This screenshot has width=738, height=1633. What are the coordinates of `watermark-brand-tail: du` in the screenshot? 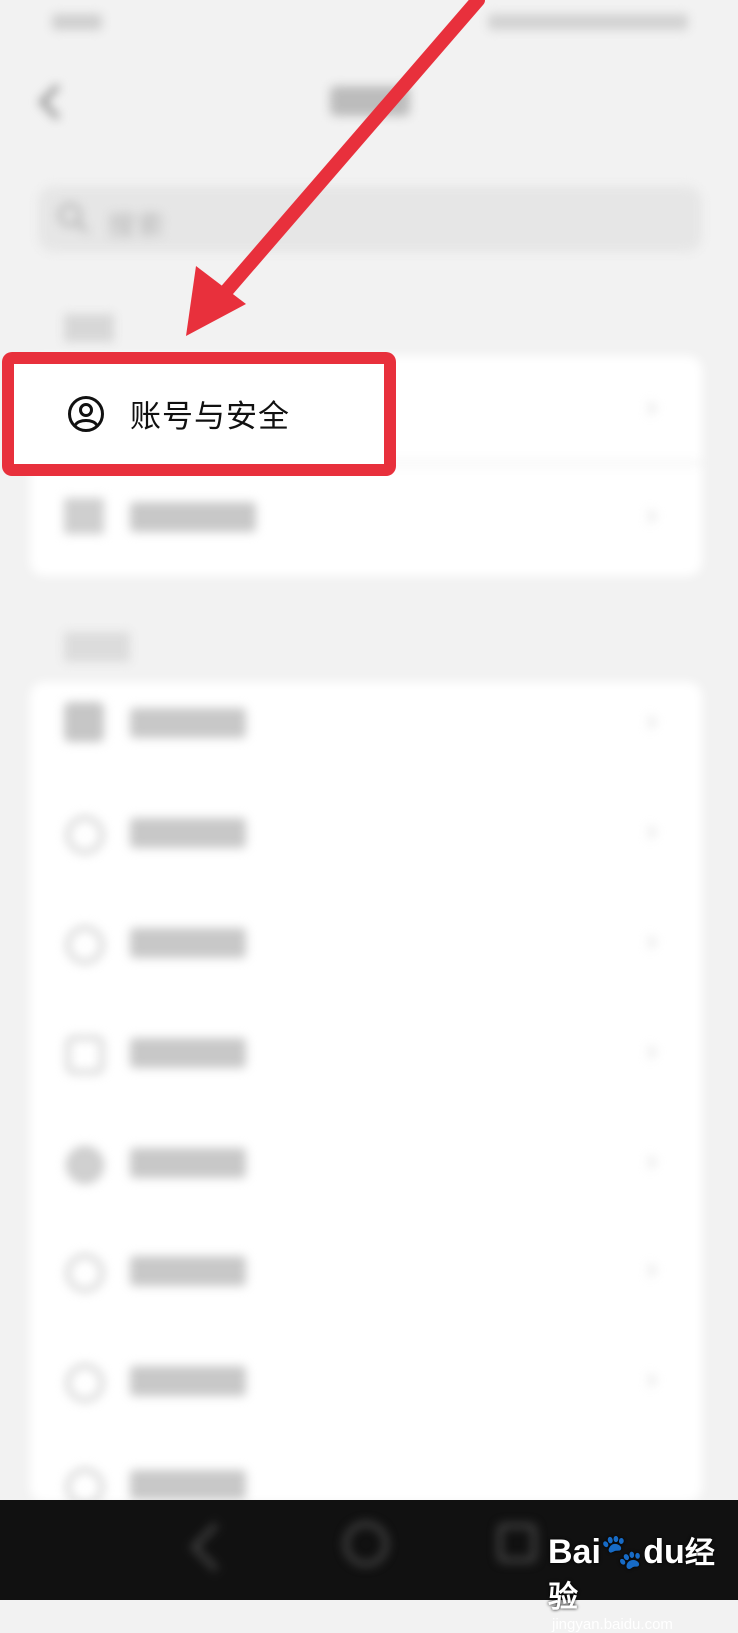 It's located at (664, 1552).